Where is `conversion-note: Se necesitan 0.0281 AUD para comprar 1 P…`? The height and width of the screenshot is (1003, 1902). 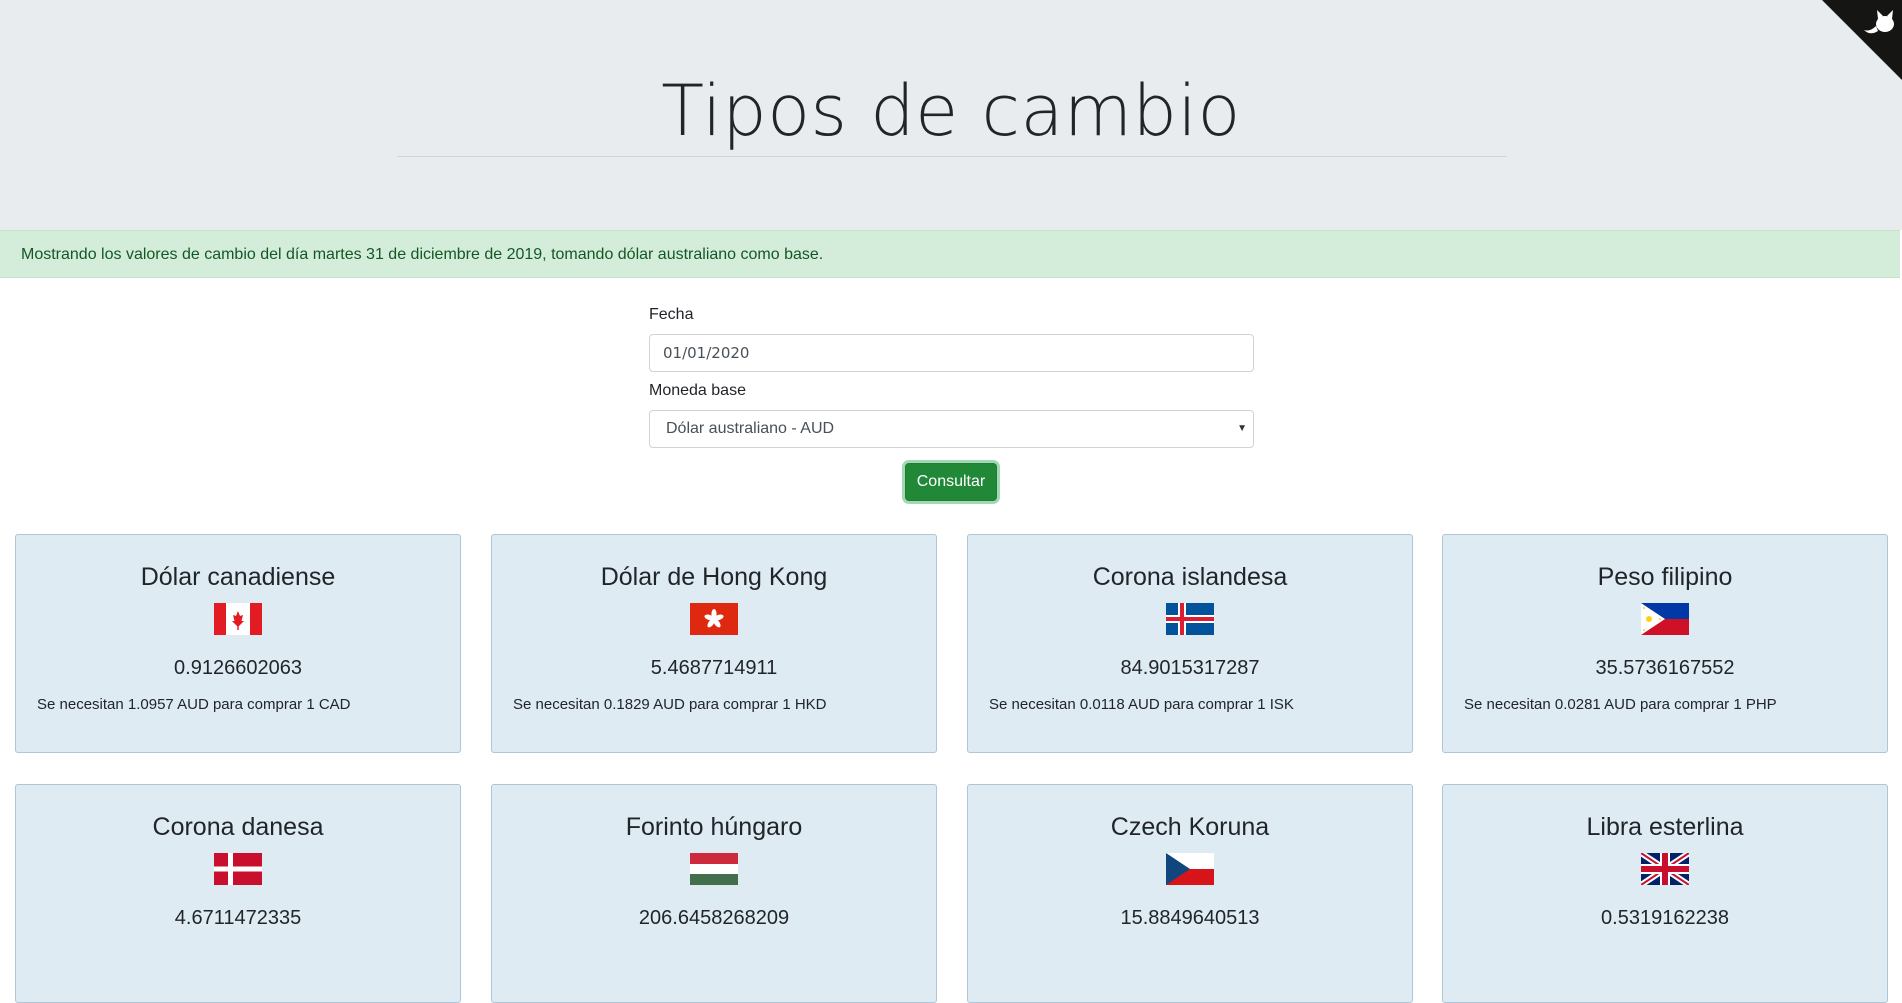 conversion-note: Se necesitan 0.0281 AUD para comprar 1 P… is located at coordinates (1620, 704).